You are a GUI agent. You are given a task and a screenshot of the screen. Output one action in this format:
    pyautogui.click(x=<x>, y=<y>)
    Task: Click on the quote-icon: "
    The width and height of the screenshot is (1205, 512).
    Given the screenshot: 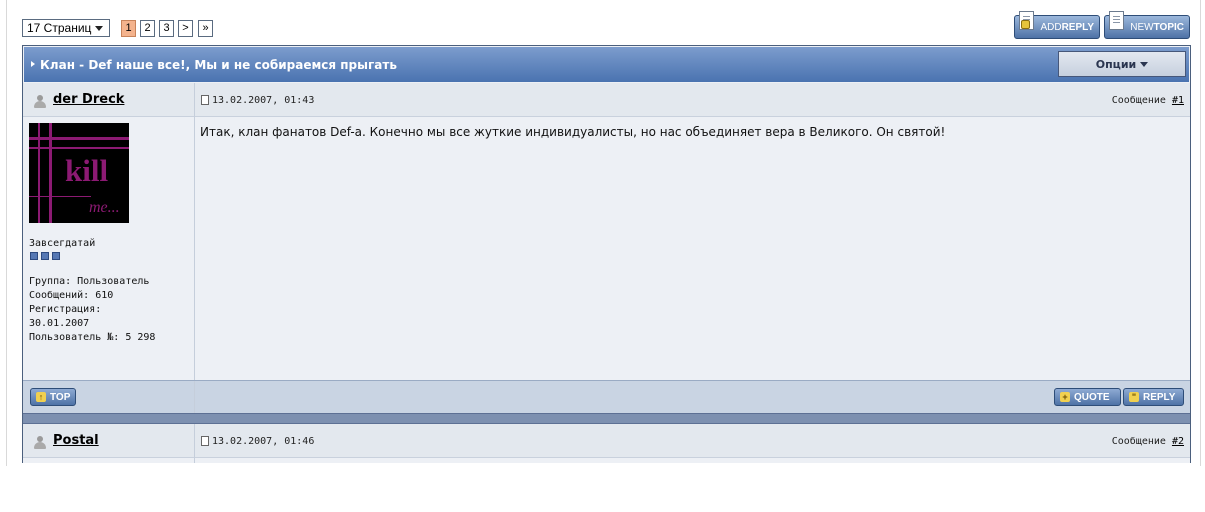 What is the action you would take?
    pyautogui.click(x=1134, y=397)
    